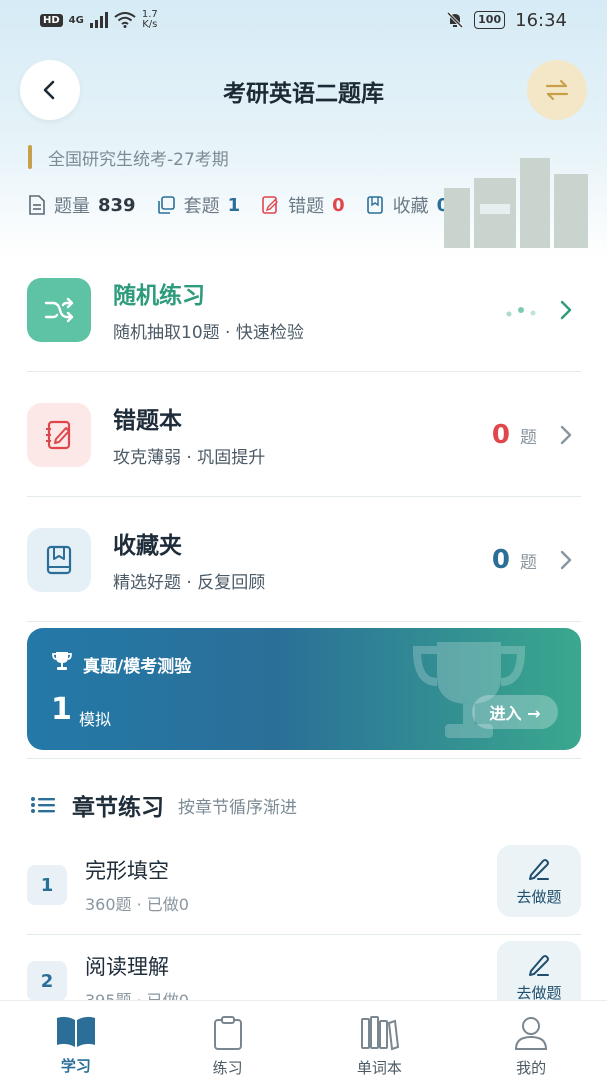 The image size is (607, 1080). I want to click on error-book-right: 0 题, so click(532, 435).